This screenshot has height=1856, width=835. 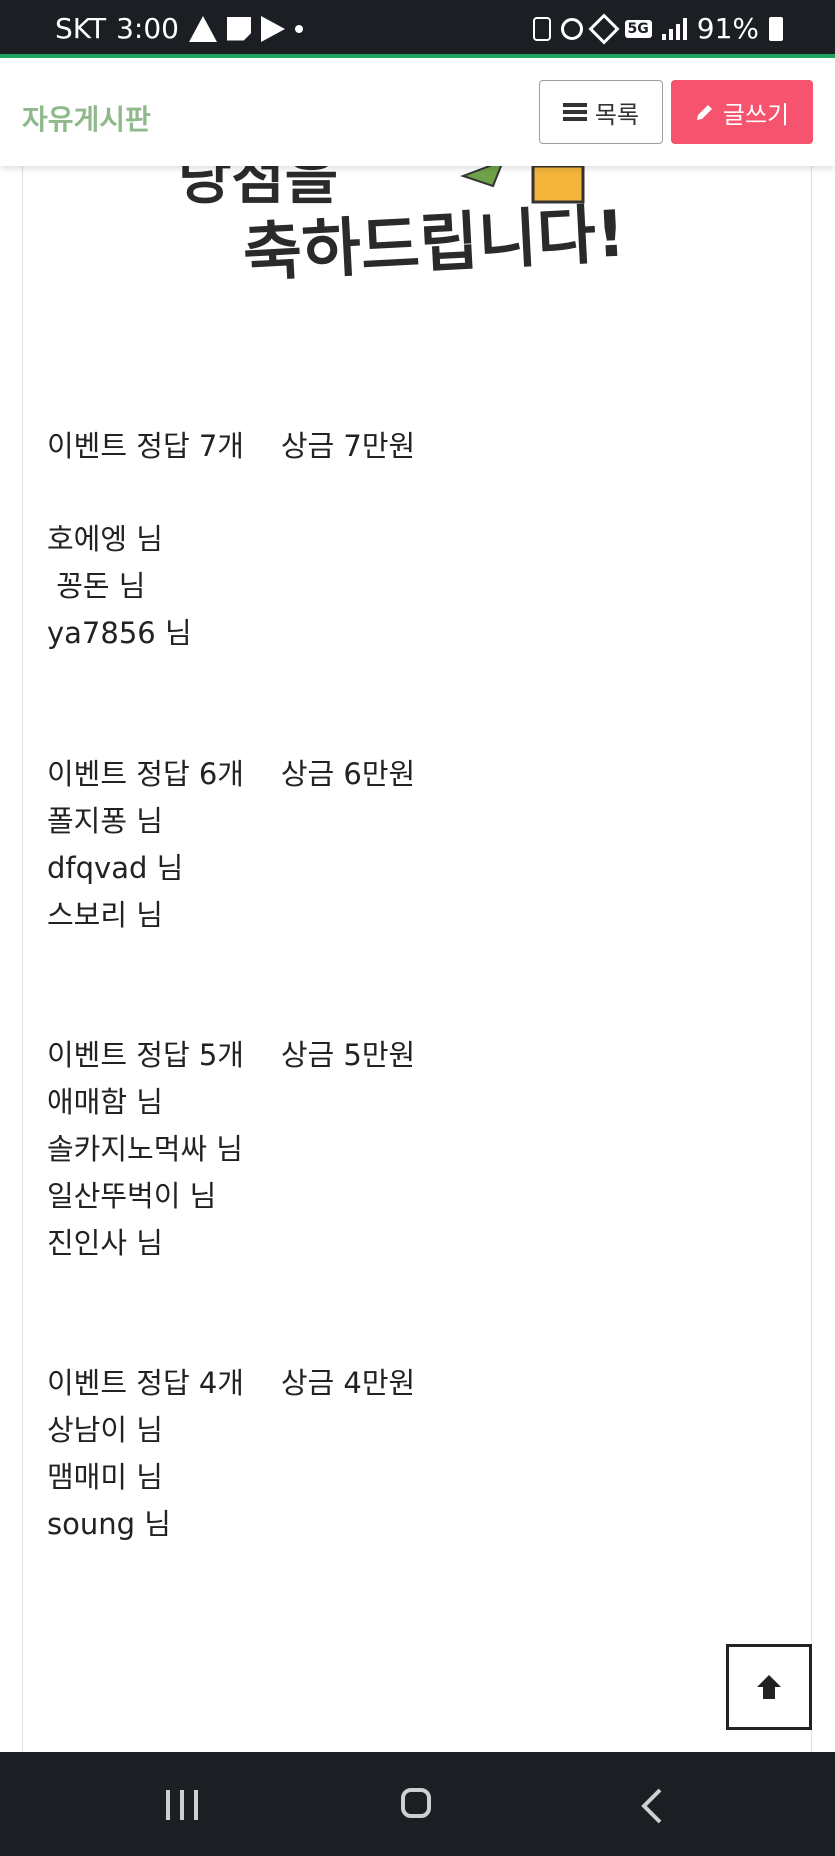 I want to click on board-header: 자유게시판 목록 글쓰기, so click(x=417, y=114).